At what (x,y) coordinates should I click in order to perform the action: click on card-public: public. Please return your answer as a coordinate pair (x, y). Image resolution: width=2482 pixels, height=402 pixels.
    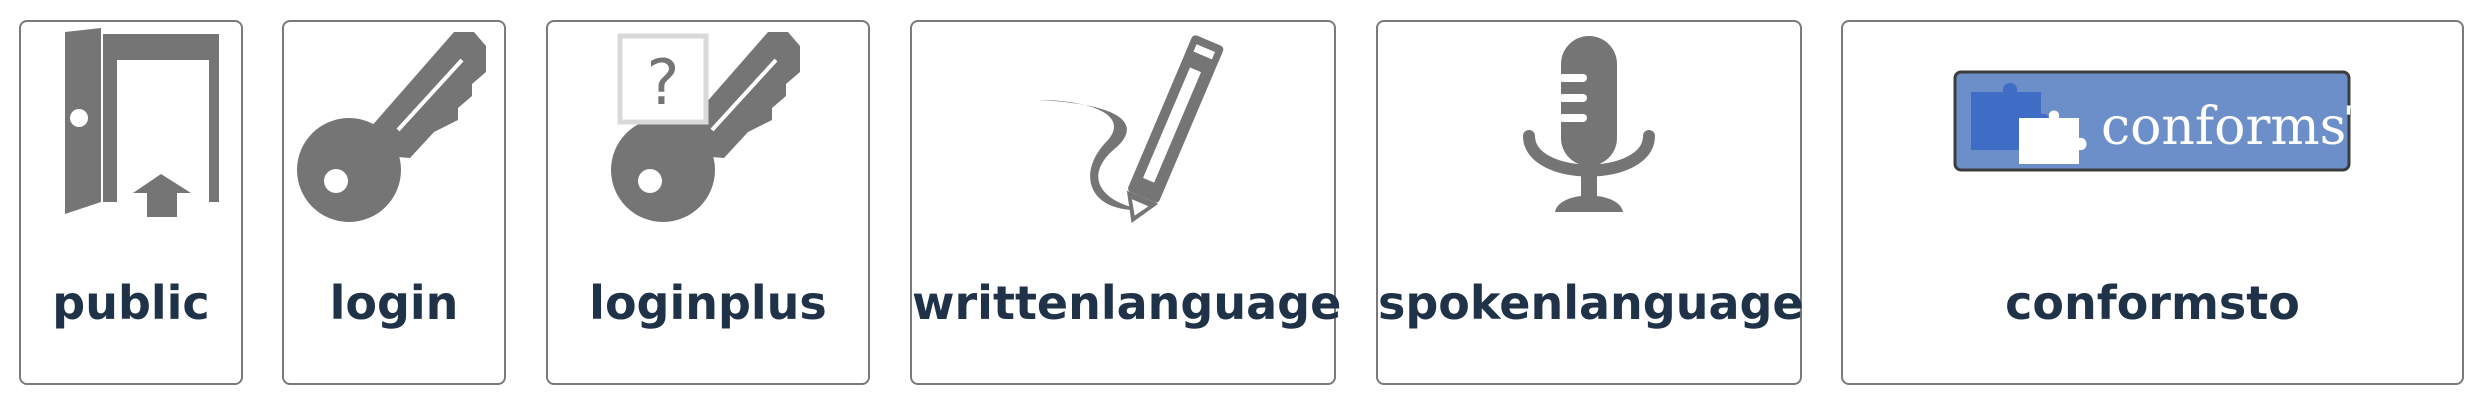
    Looking at the image, I should click on (131, 202).